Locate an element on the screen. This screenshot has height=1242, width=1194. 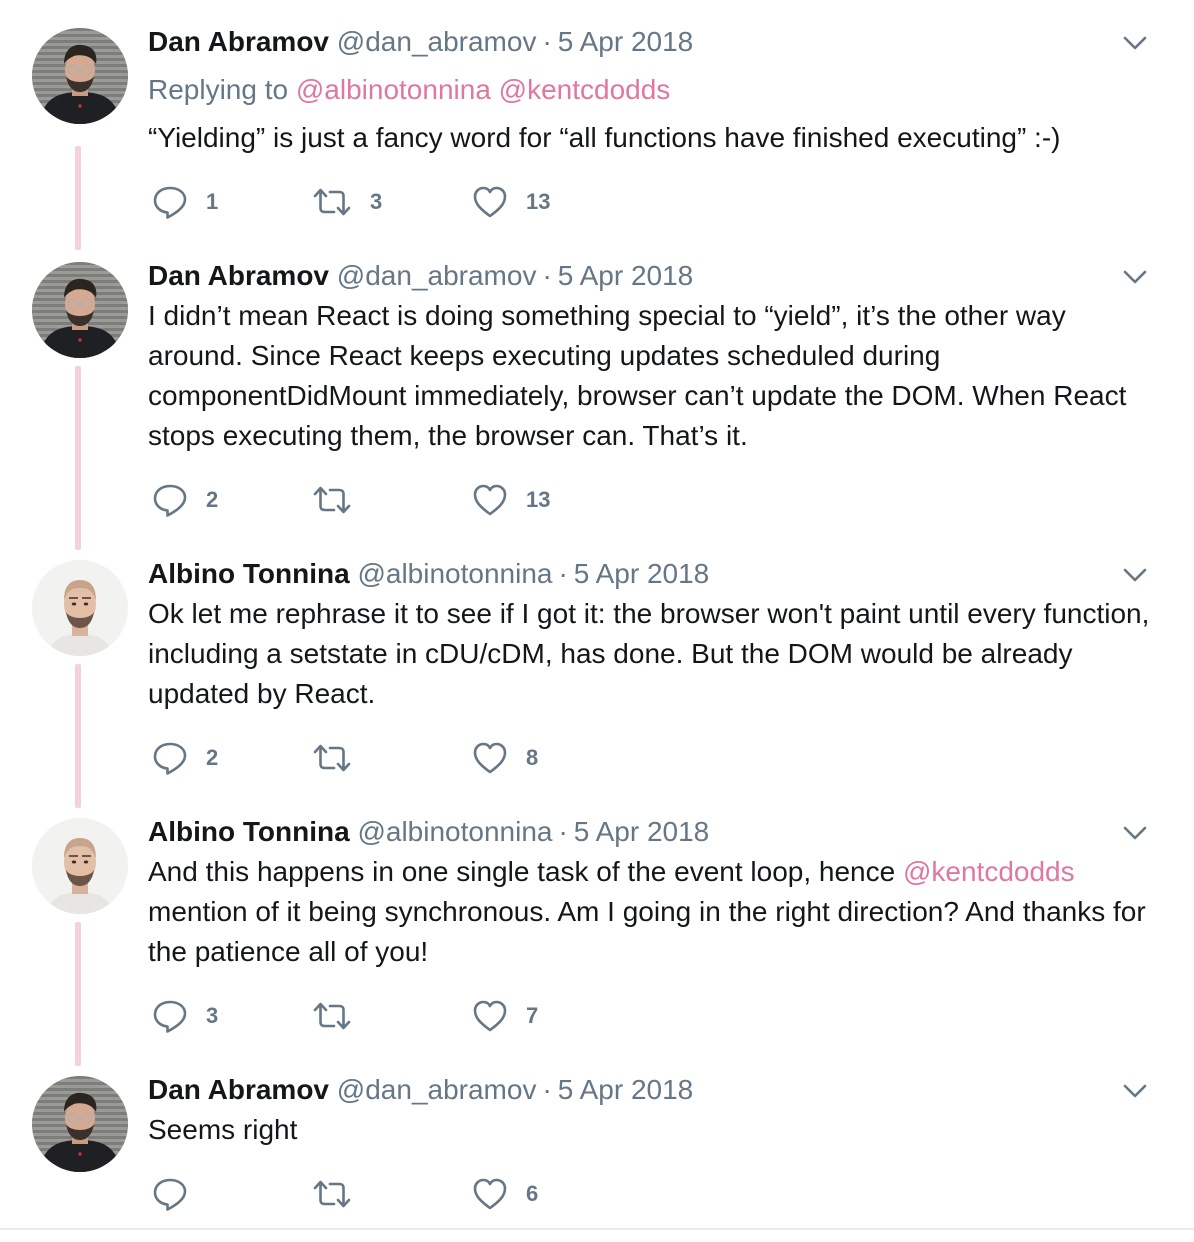
reply-count: 3 is located at coordinates (212, 1015).